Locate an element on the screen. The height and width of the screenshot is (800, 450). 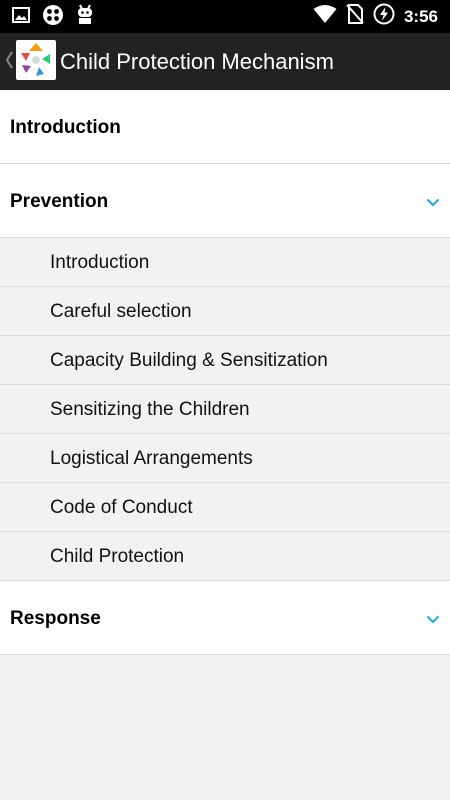
app-grid-icon is located at coordinates (53, 17).